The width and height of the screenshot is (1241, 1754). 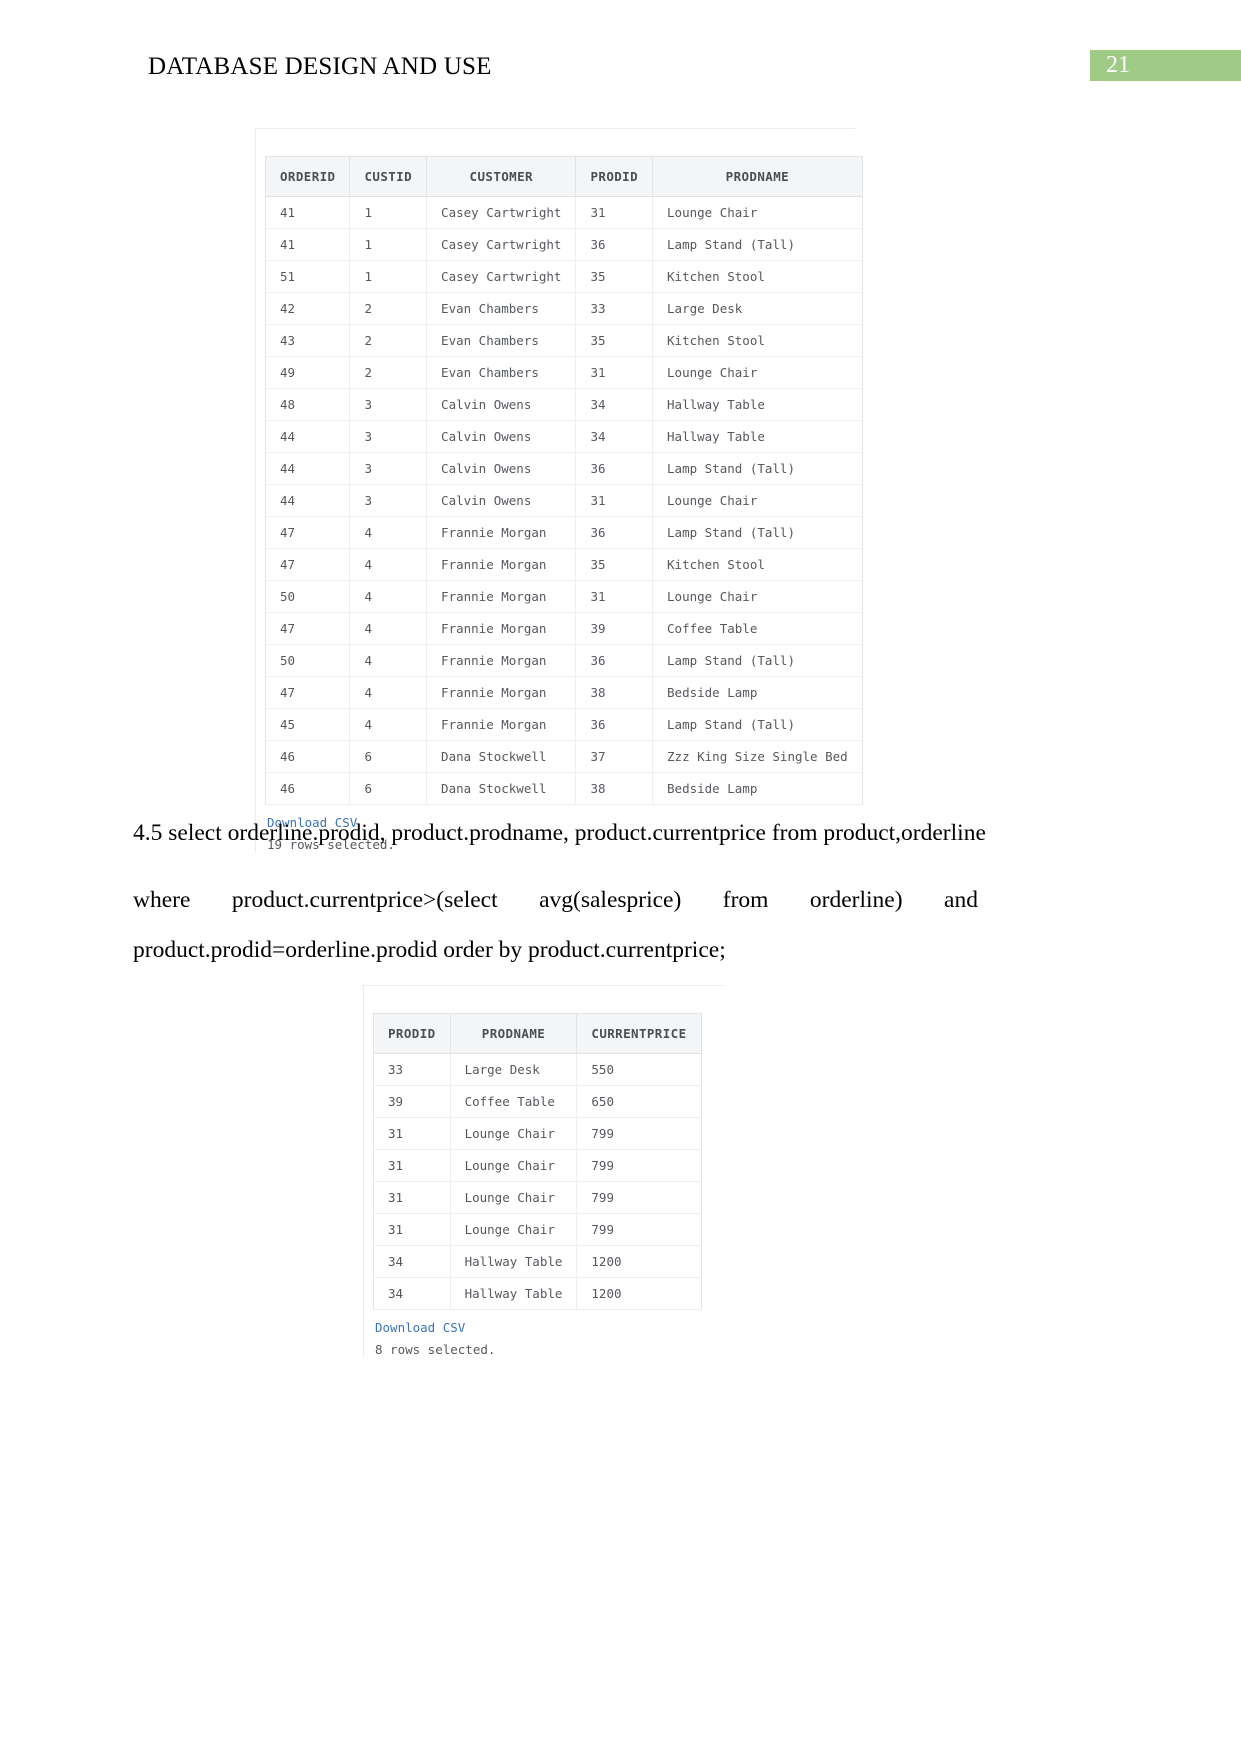 I want to click on table-header: PRODID PRODNAME CURRENTPRICE, so click(x=537, y=1033).